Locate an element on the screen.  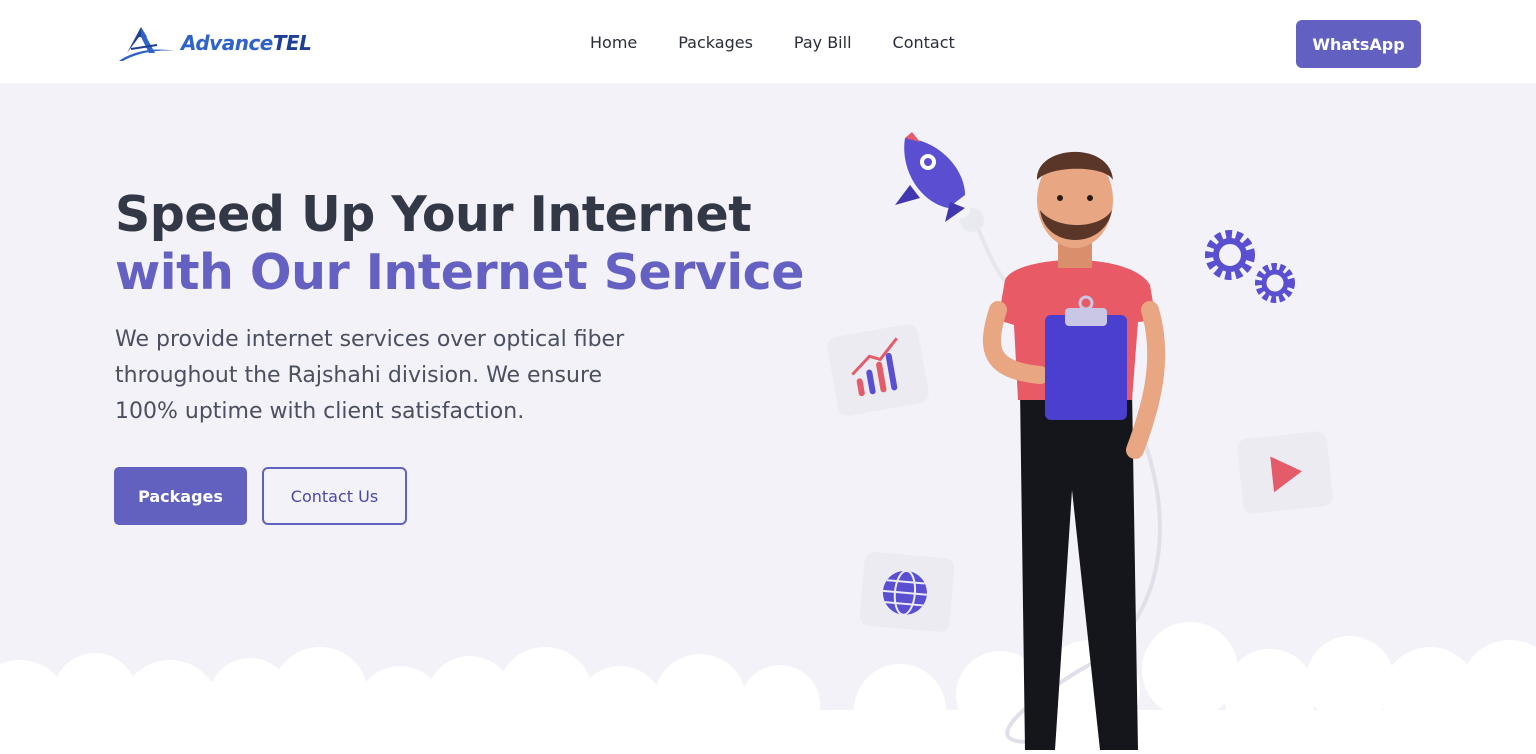
brand-logo: AdvanceTEL is located at coordinates (214, 43).